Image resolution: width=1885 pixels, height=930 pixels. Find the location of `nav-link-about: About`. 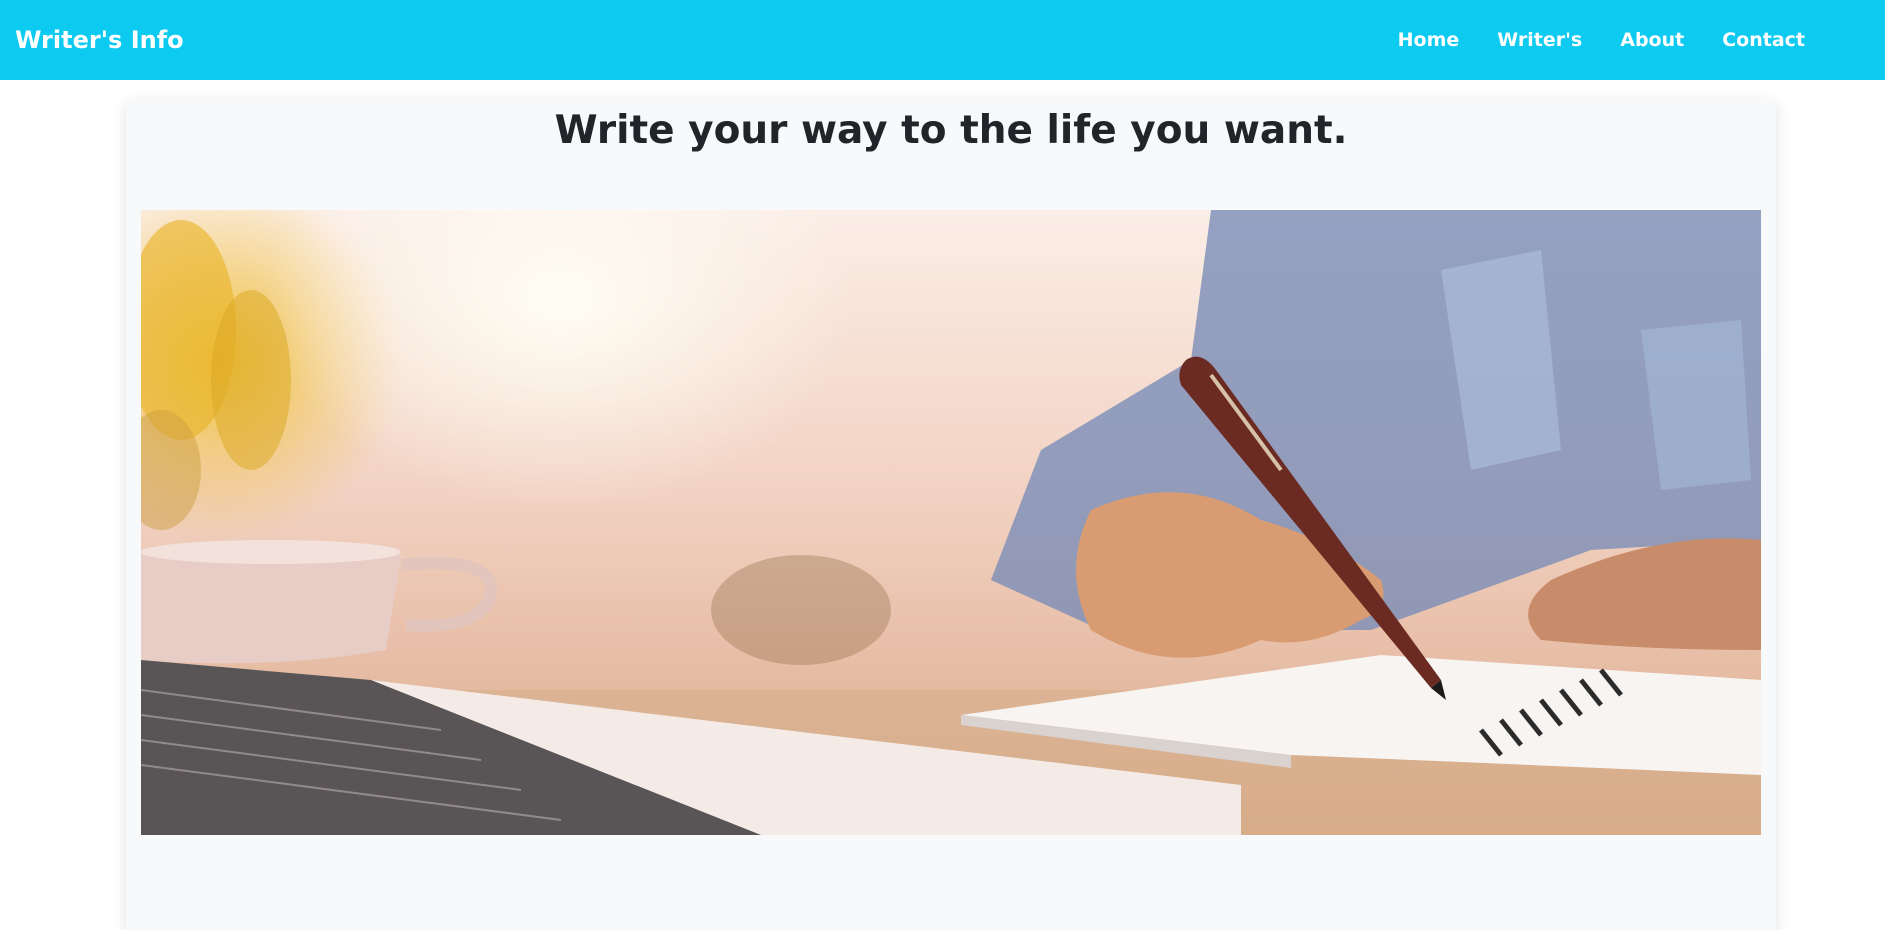

nav-link-about: About is located at coordinates (1652, 40).